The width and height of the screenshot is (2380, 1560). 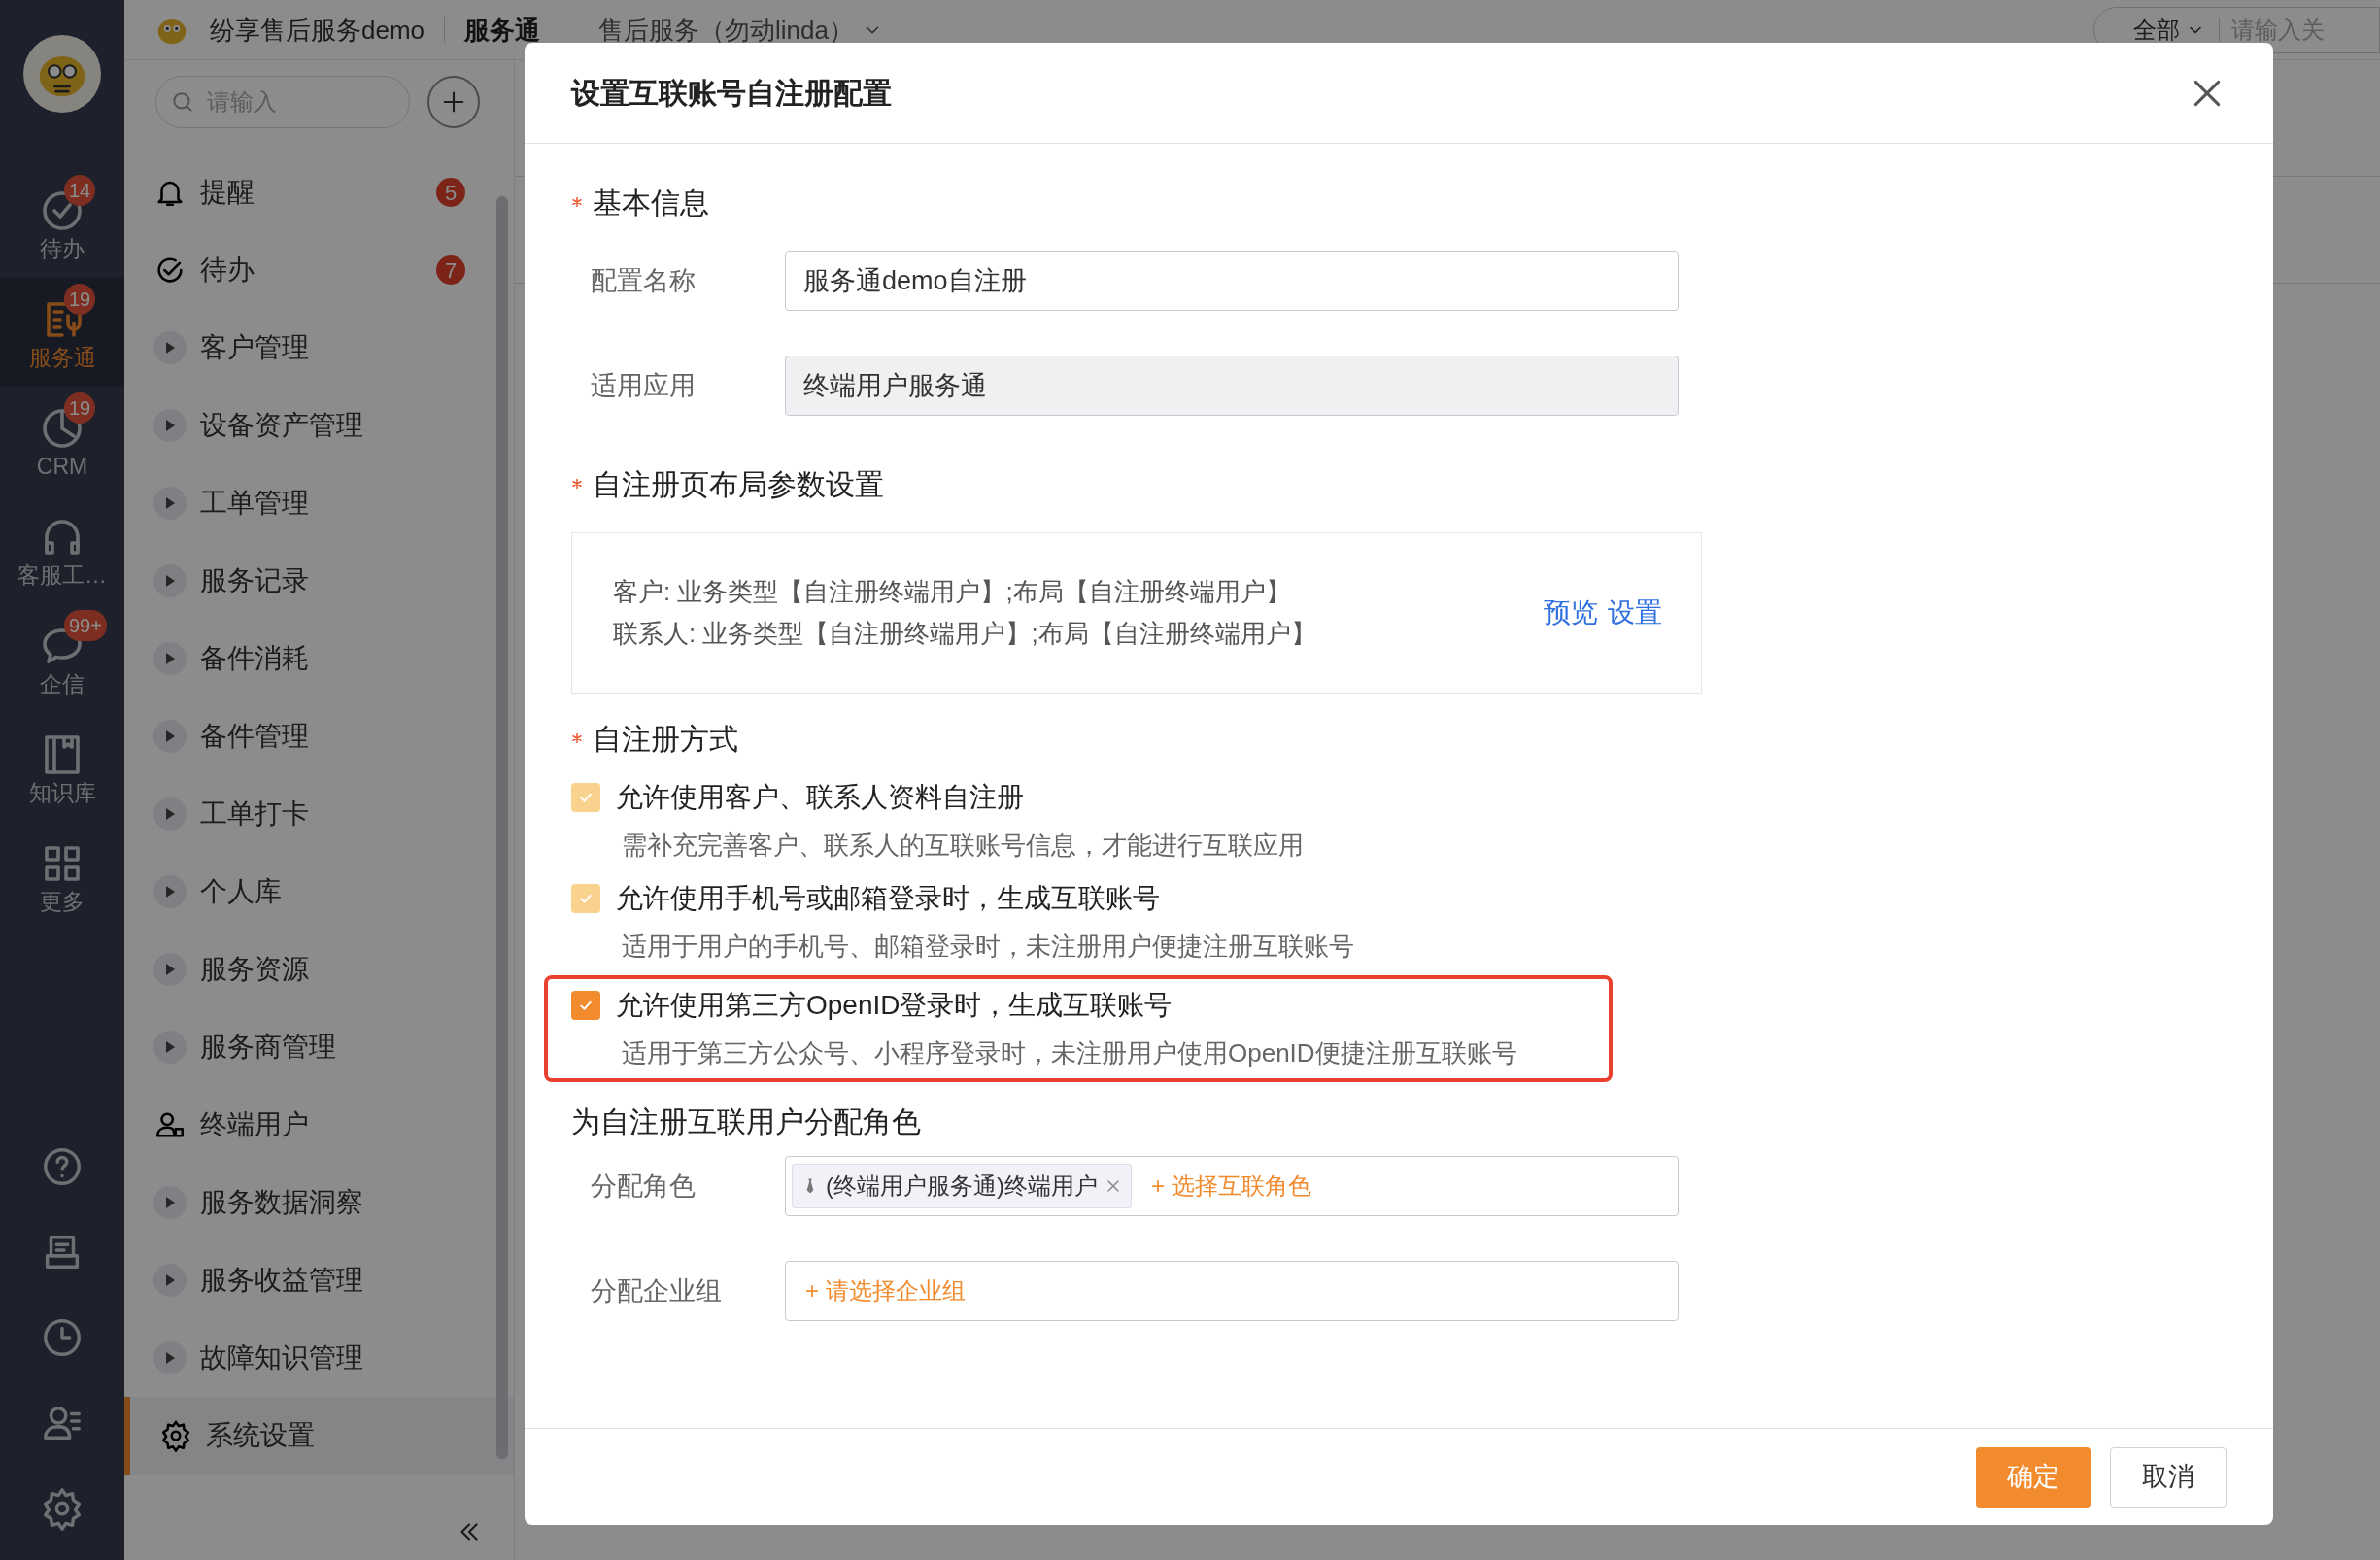 I want to click on count-badge: 99+, so click(x=85, y=625).